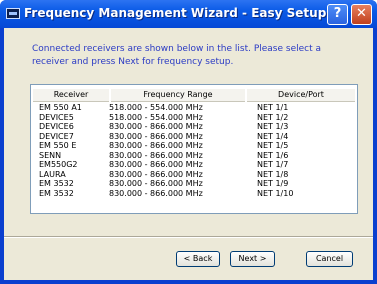 The width and height of the screenshot is (377, 284). I want to click on list-item: DEVICE5 518.000 - 554.000 MHz NET 1/2, so click(194, 118).